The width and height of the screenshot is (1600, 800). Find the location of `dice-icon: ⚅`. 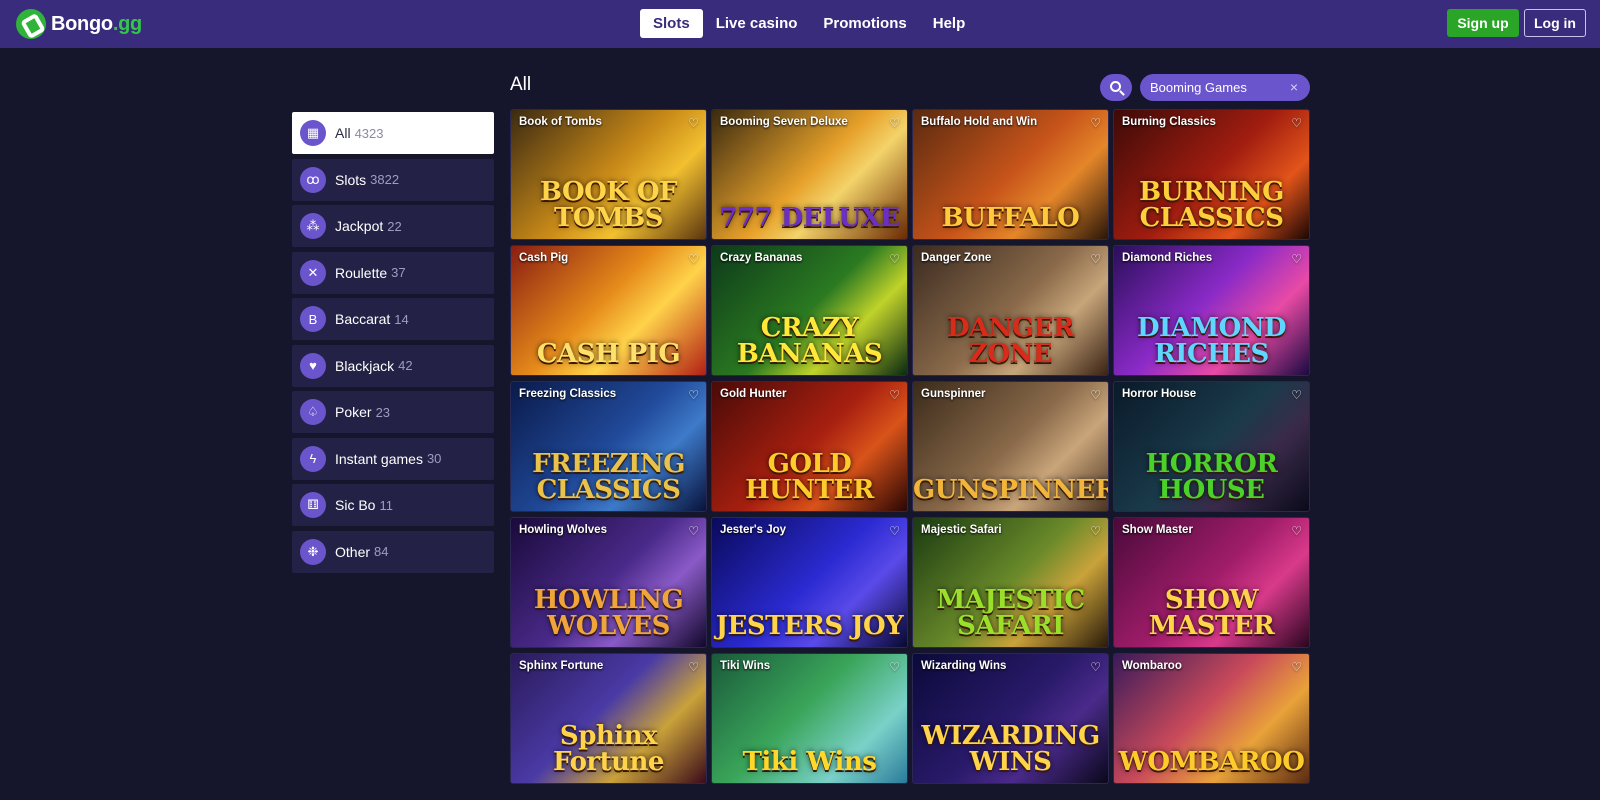

dice-icon: ⚅ is located at coordinates (313, 505).